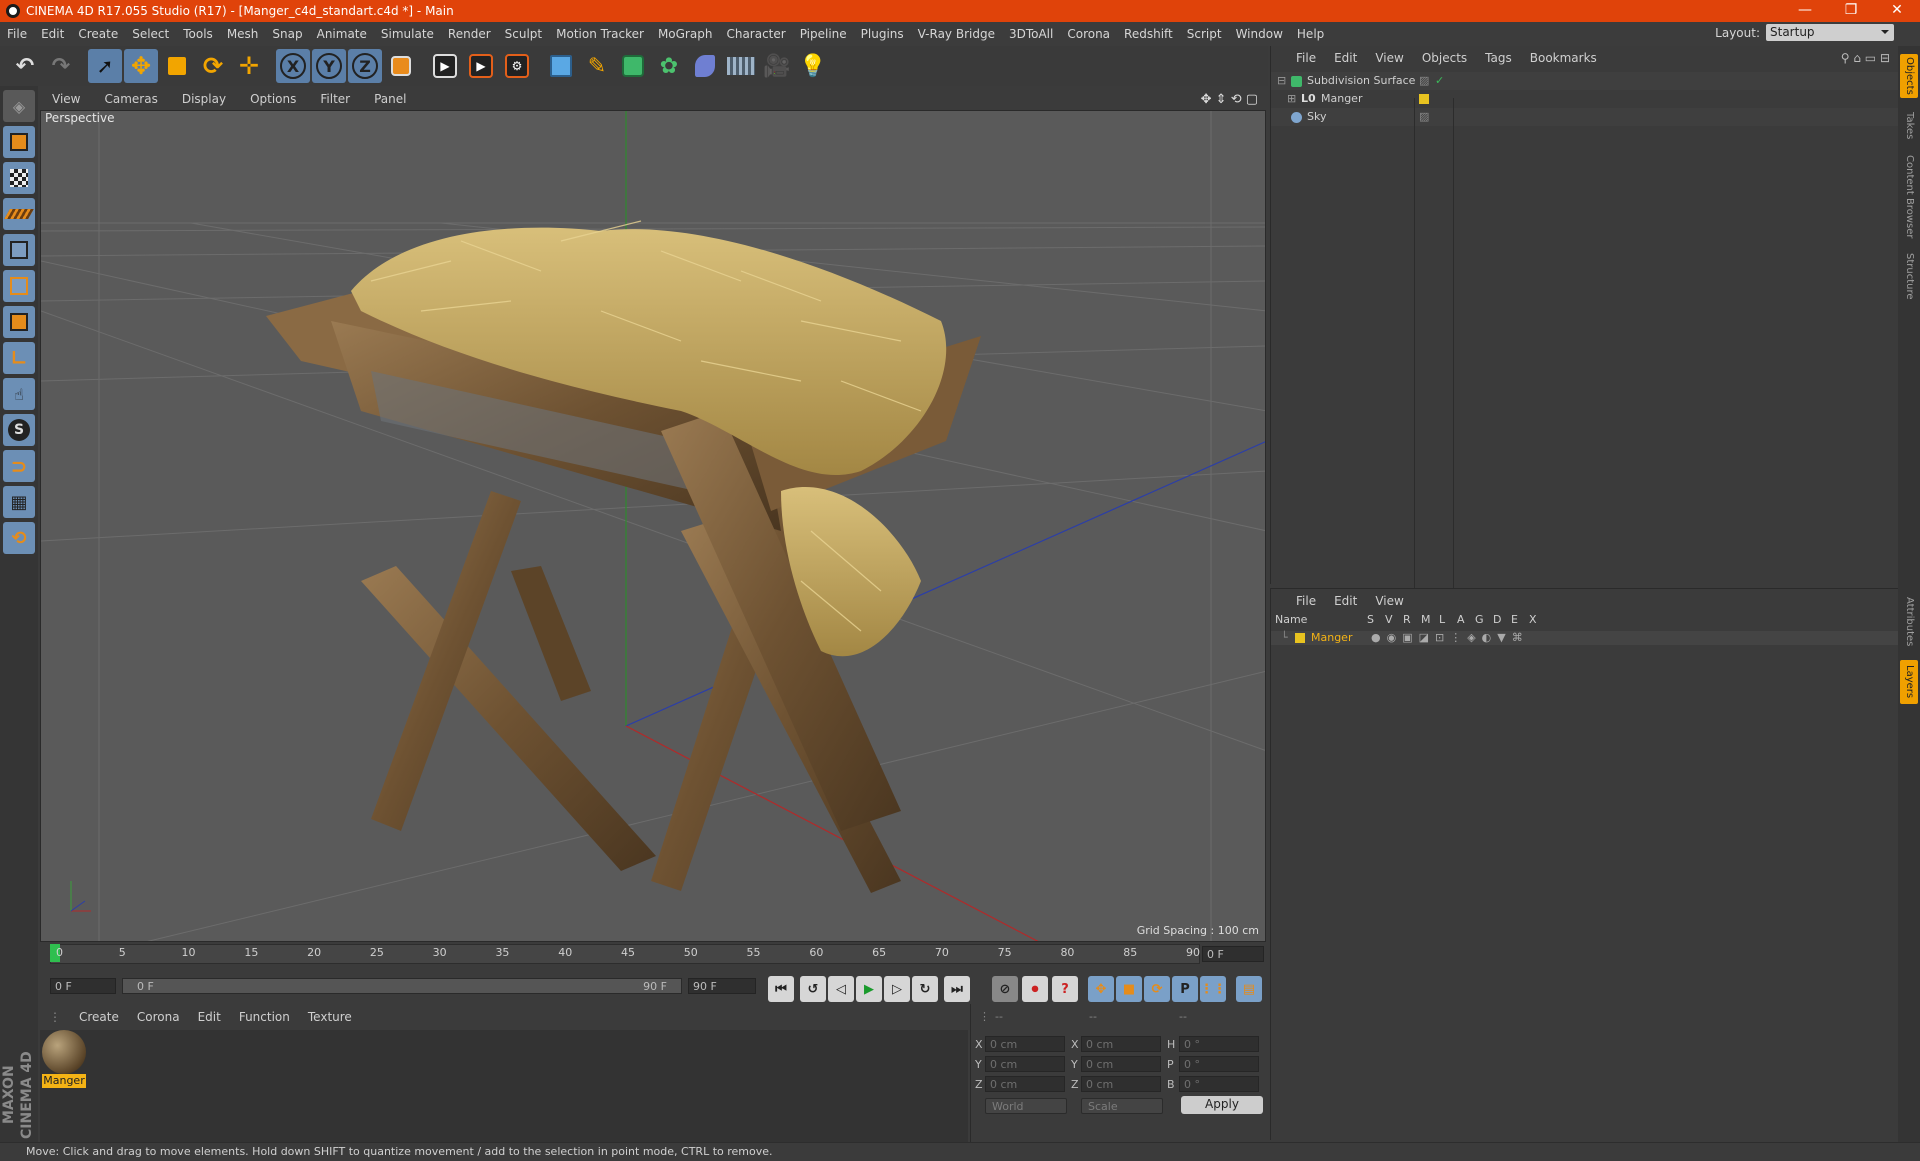 The image size is (1920, 1161). I want to click on tab-content-browser: Content Browser, so click(1909, 197).